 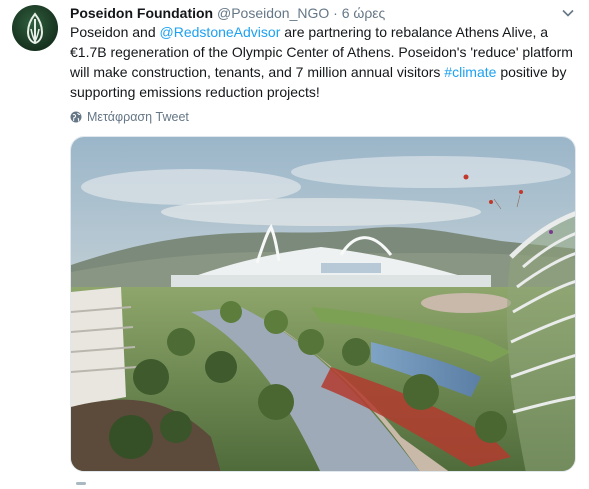 What do you see at coordinates (220, 32) in the screenshot?
I see `mention-link: @RedstoneAdvisor` at bounding box center [220, 32].